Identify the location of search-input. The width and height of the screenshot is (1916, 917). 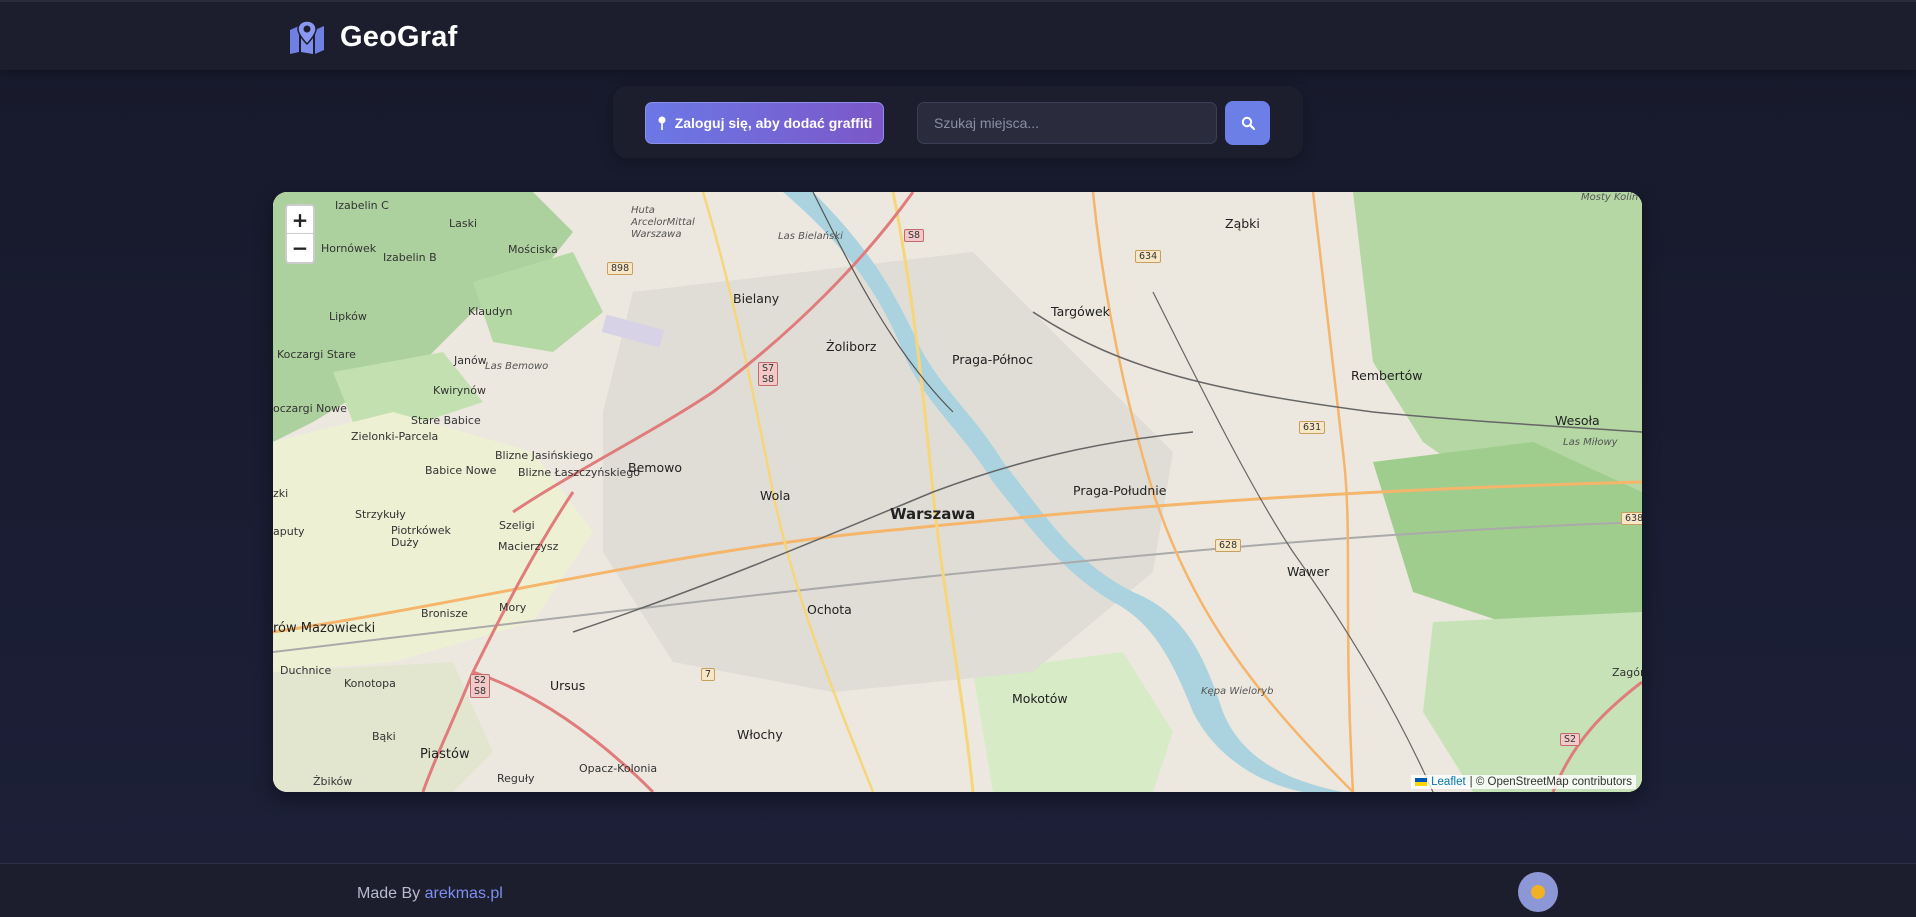
(1067, 123).